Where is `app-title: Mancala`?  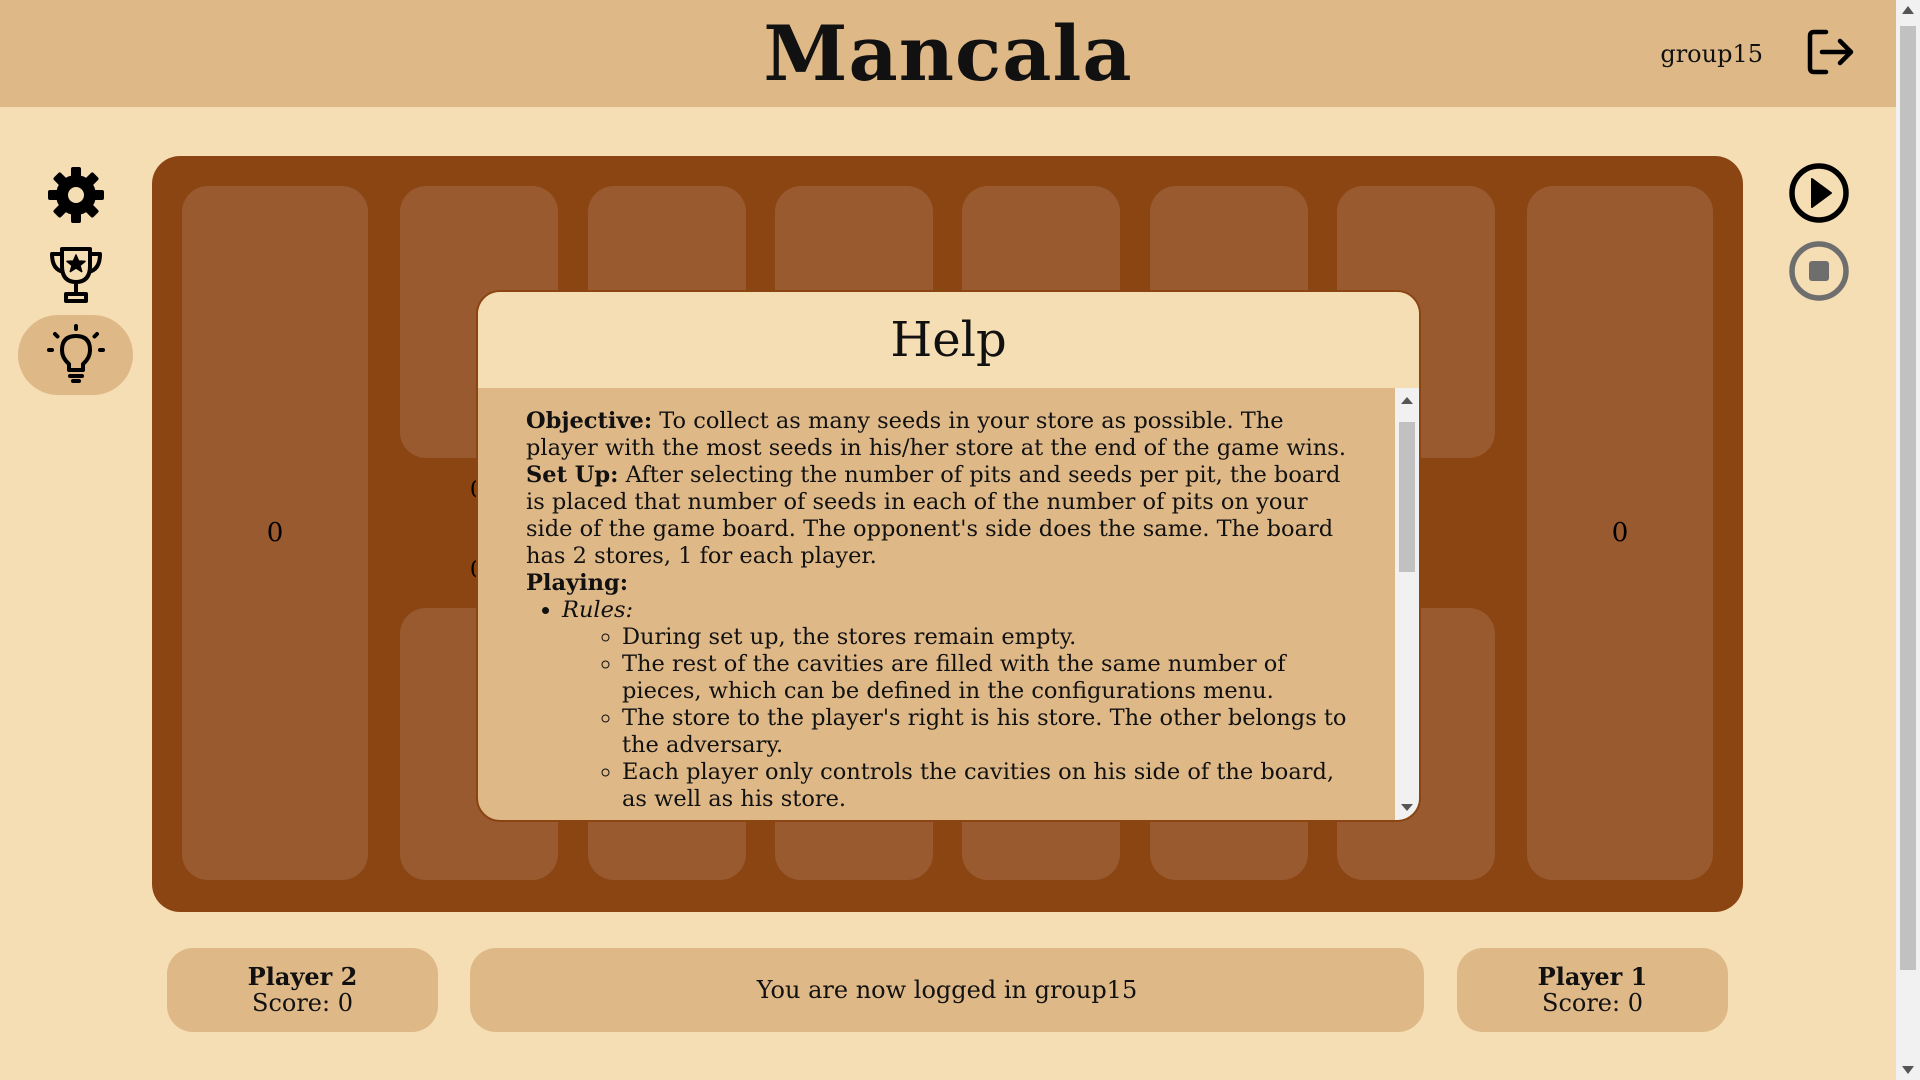
app-title: Mancala is located at coordinates (948, 53).